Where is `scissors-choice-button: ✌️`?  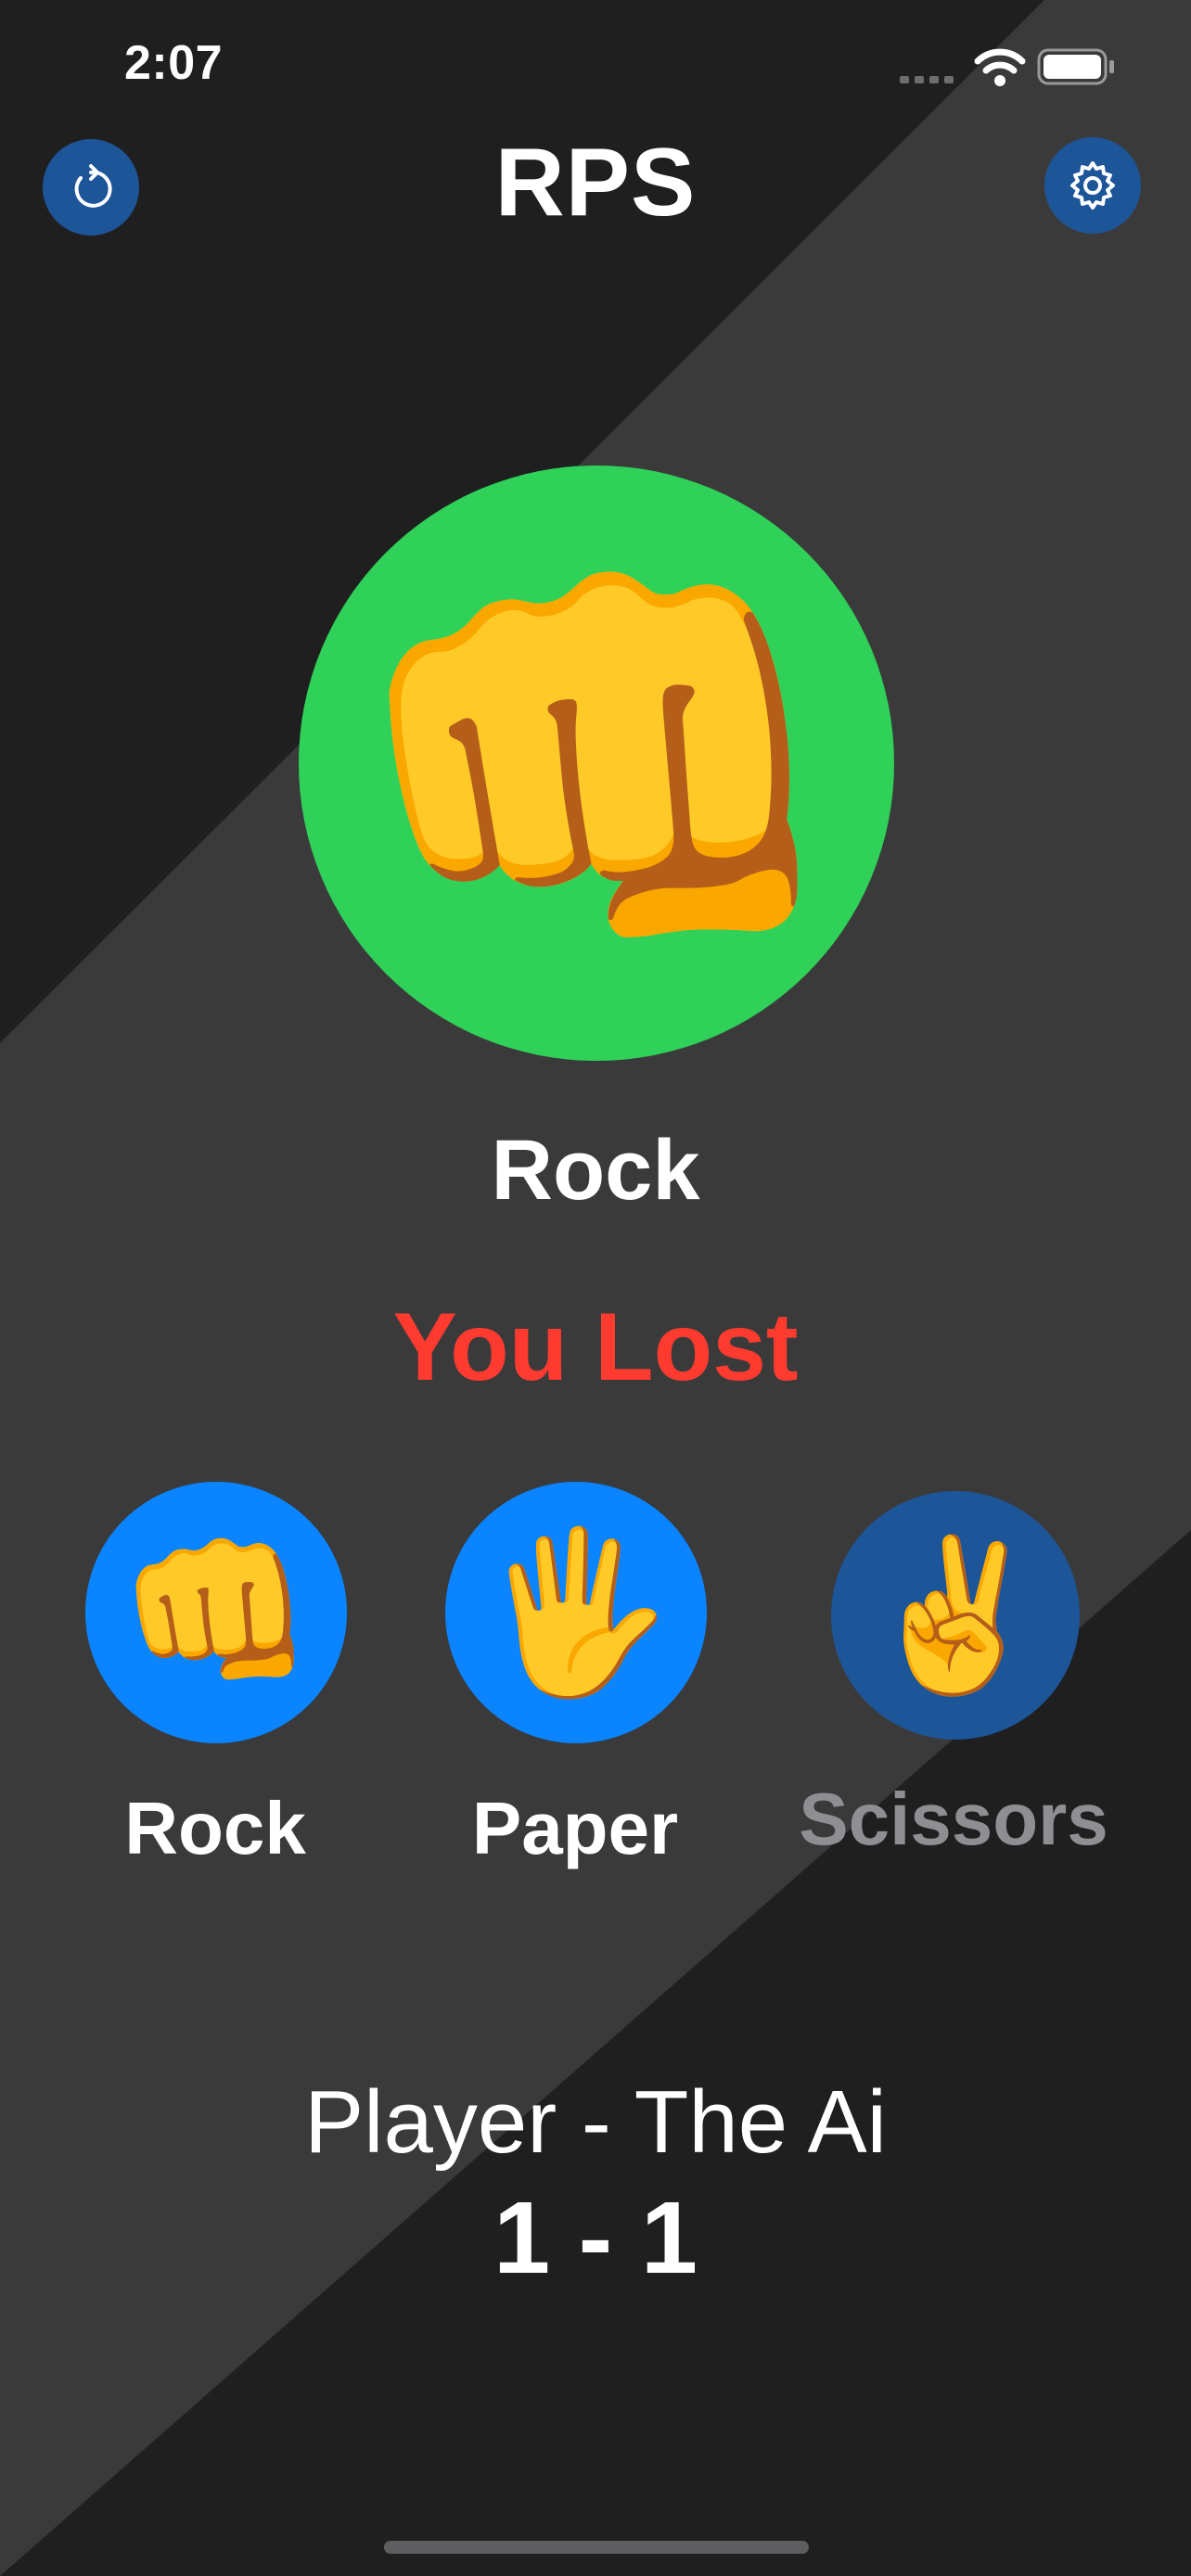 scissors-choice-button: ✌️ is located at coordinates (955, 1615).